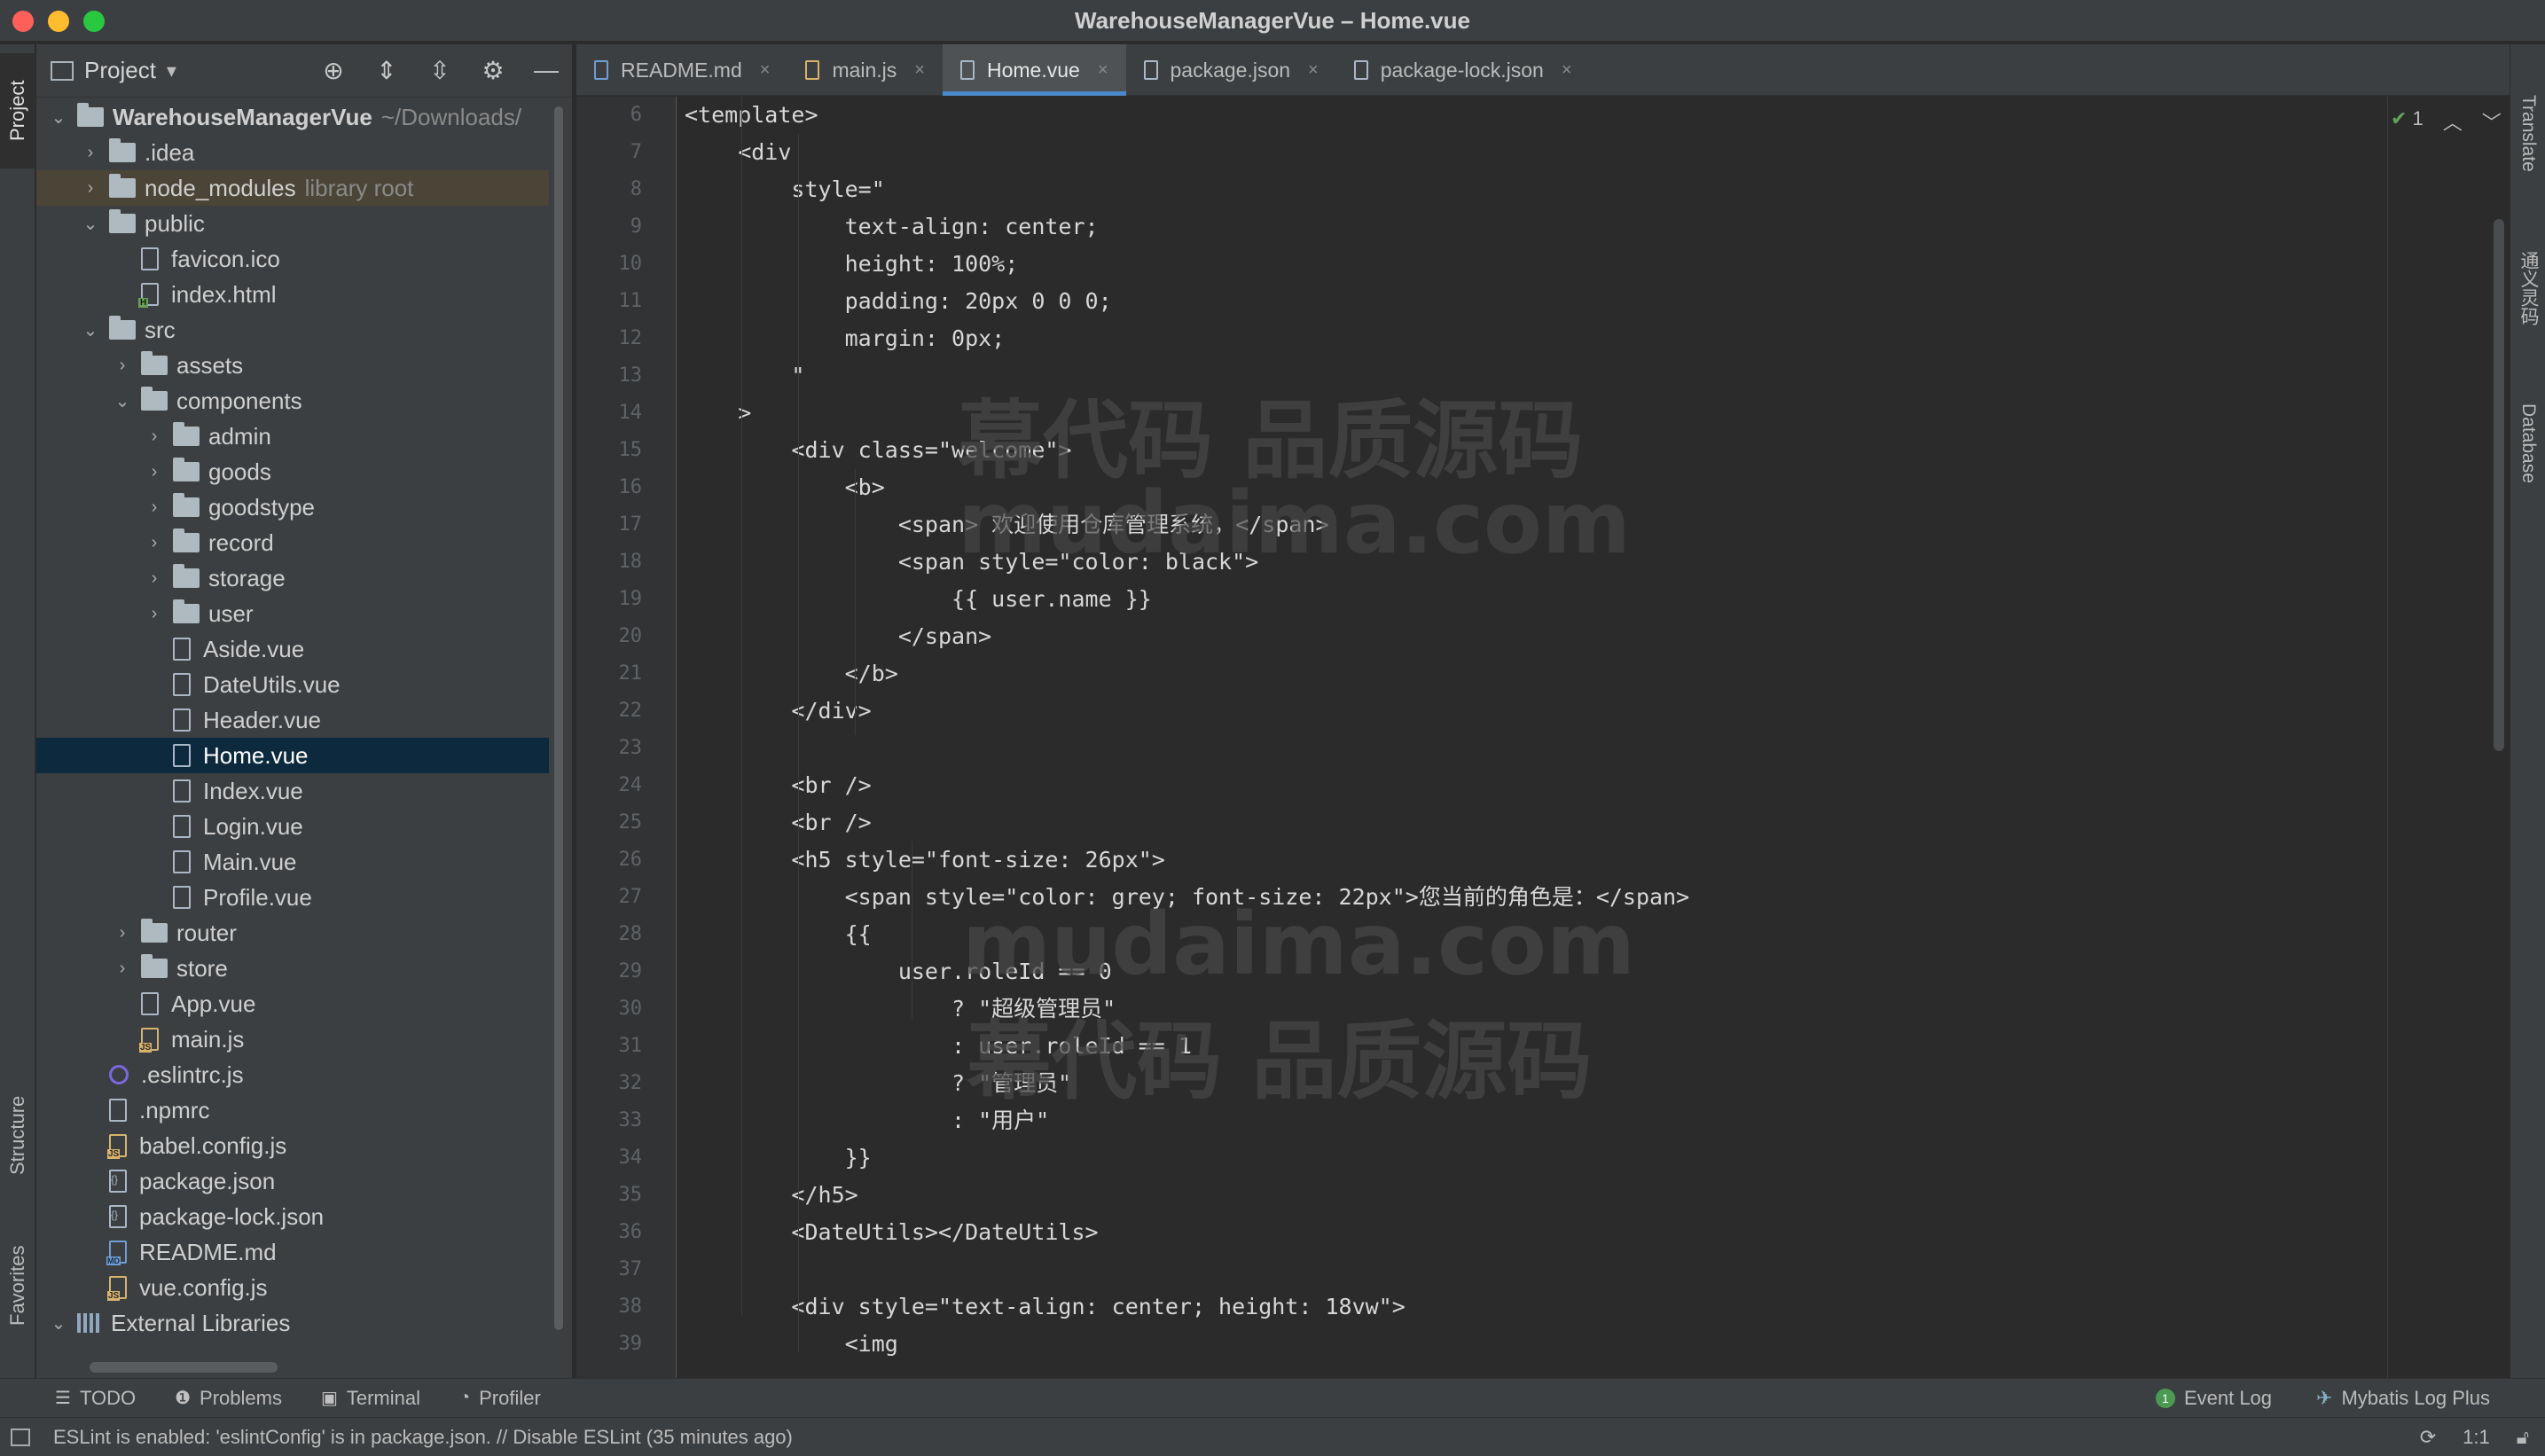  Describe the element at coordinates (2499, 485) in the screenshot. I see `editor-scrollbar-thumb` at that location.